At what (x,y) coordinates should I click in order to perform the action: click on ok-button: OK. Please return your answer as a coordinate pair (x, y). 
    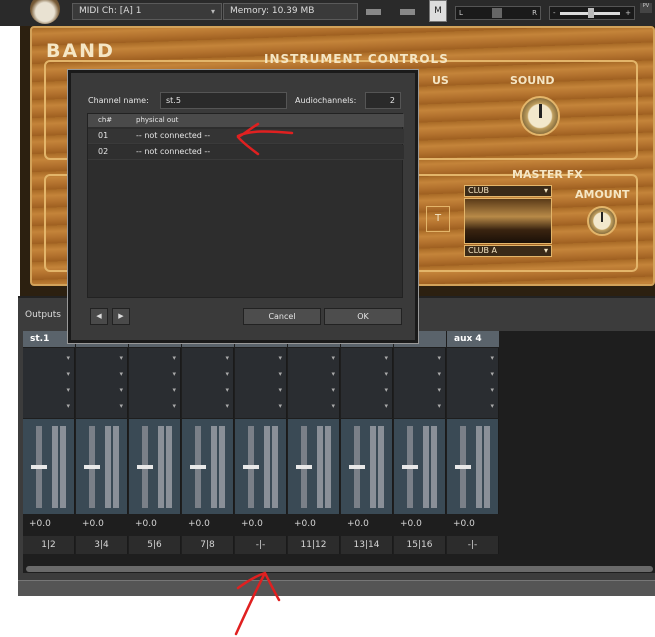
    Looking at the image, I should click on (363, 316).